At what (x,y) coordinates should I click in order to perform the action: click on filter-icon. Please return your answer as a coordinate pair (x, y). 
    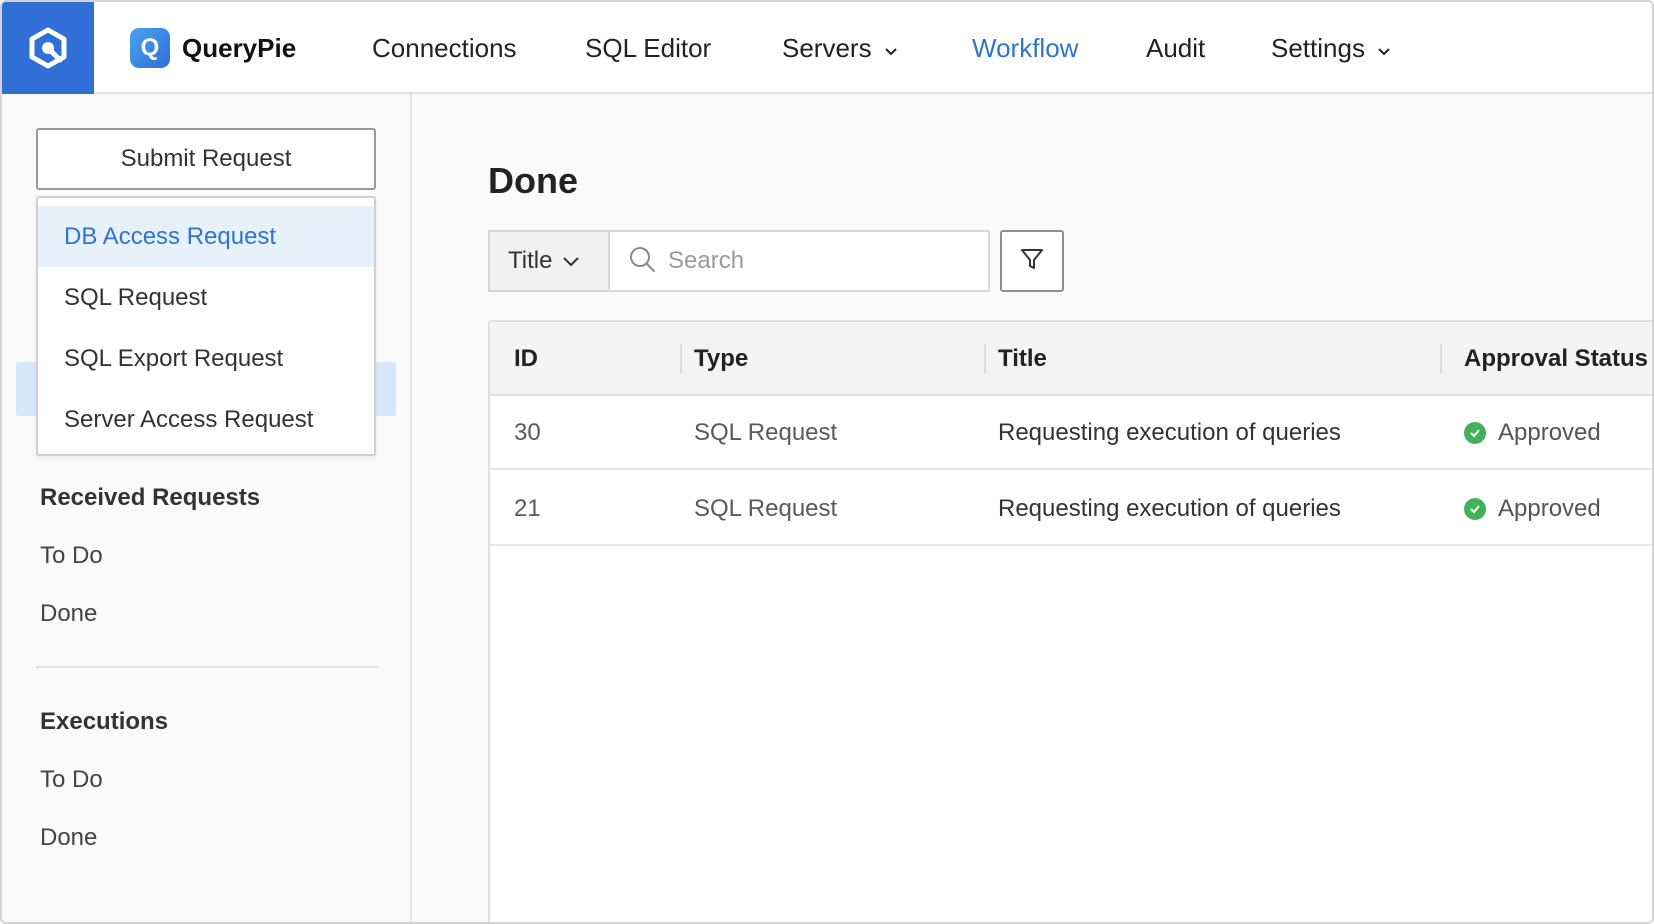
    Looking at the image, I should click on (1032, 261).